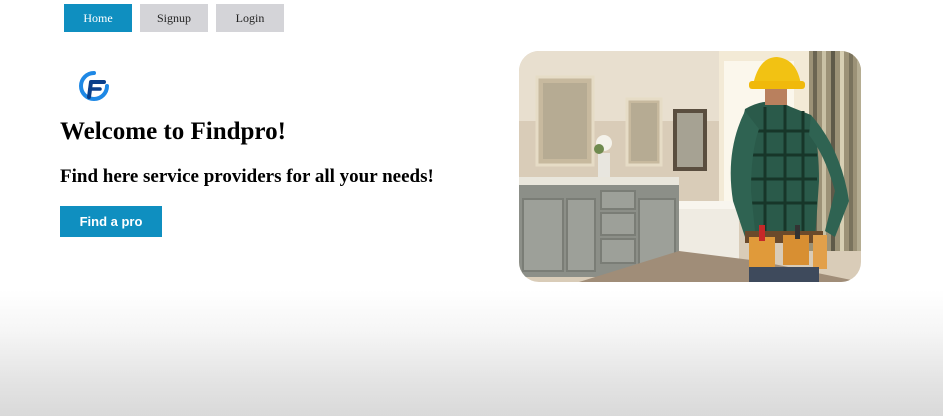 This screenshot has height=416, width=943. What do you see at coordinates (111, 221) in the screenshot?
I see `find-a-pro-button: Find a pro` at bounding box center [111, 221].